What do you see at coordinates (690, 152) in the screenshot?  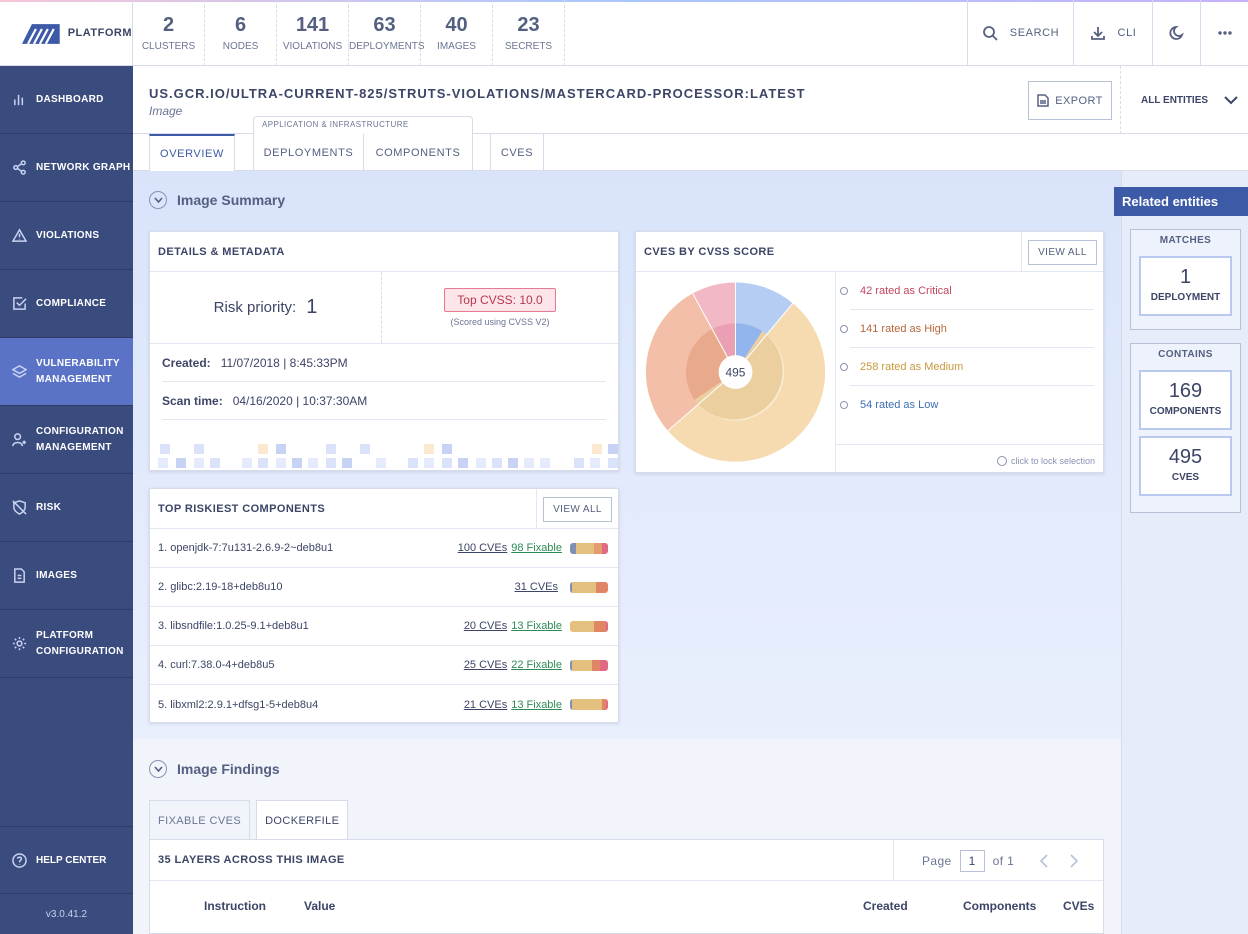 I see `entity-tabs: OVERVIEW DEPLOYMENTS COMPONENTS CVES` at bounding box center [690, 152].